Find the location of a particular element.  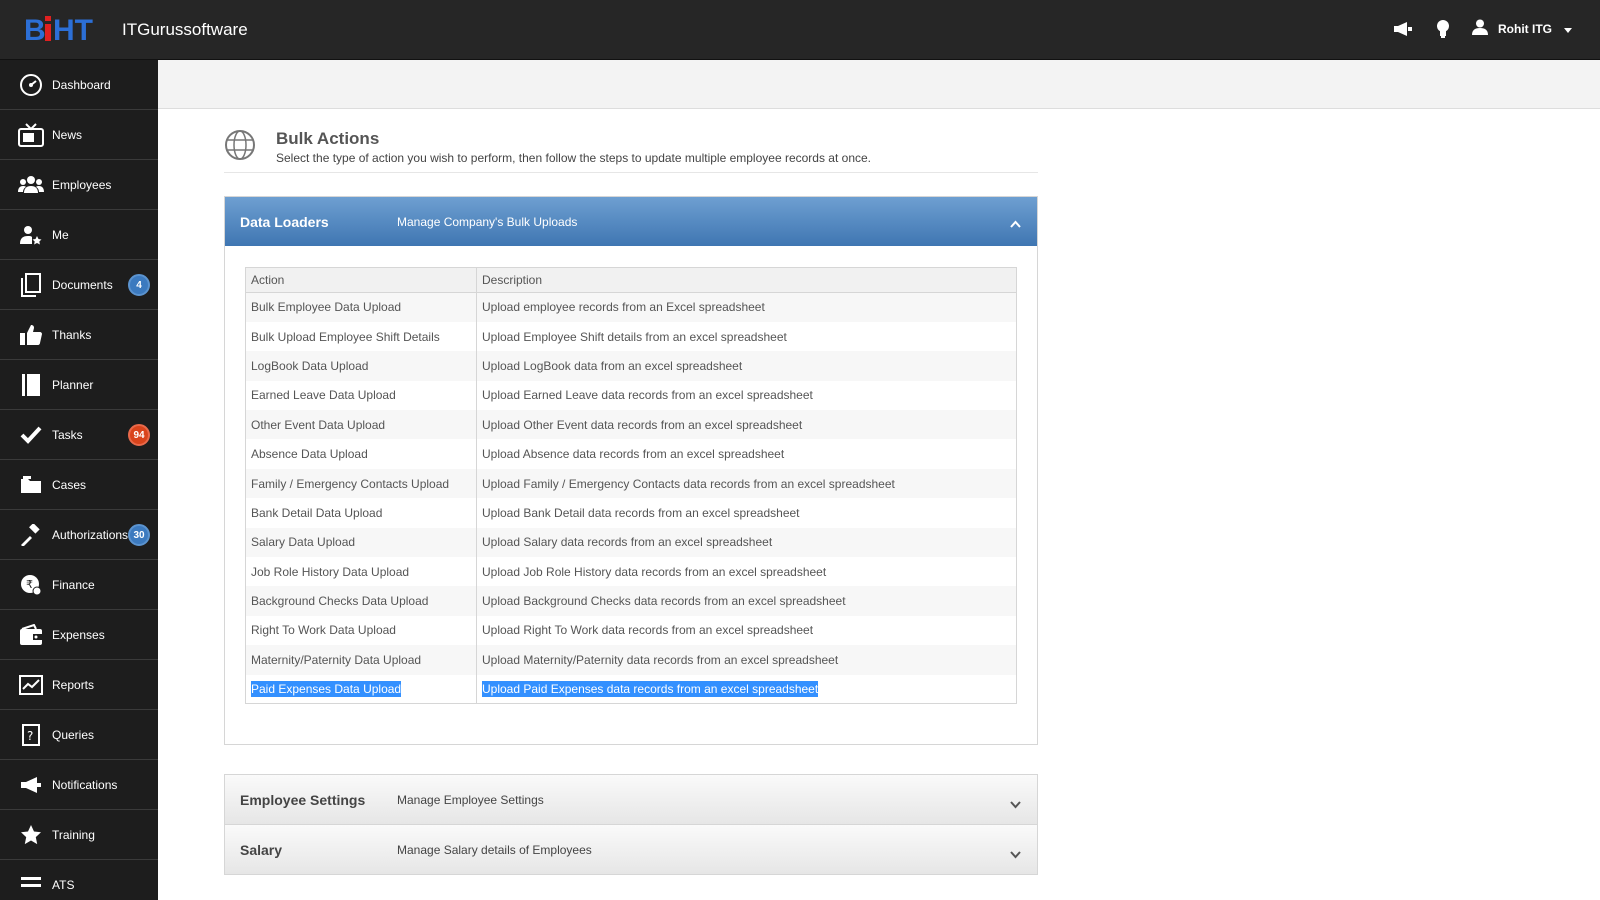

page-title: Bulk Actions is located at coordinates (328, 138).